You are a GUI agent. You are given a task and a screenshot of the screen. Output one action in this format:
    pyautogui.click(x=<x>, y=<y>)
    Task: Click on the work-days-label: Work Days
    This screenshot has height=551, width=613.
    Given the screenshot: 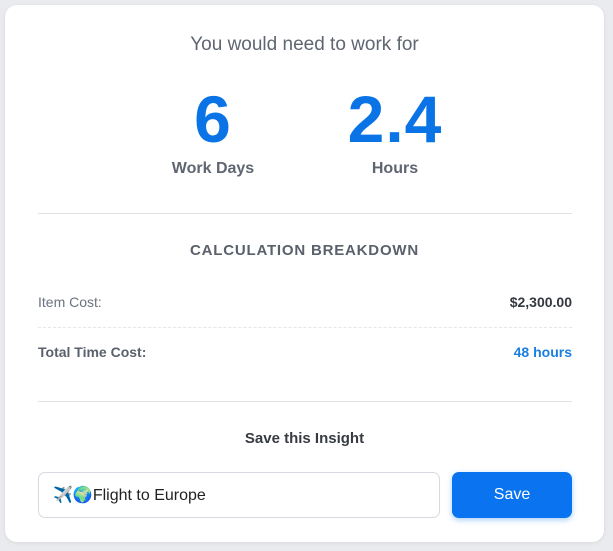 What is the action you would take?
    pyautogui.click(x=213, y=168)
    